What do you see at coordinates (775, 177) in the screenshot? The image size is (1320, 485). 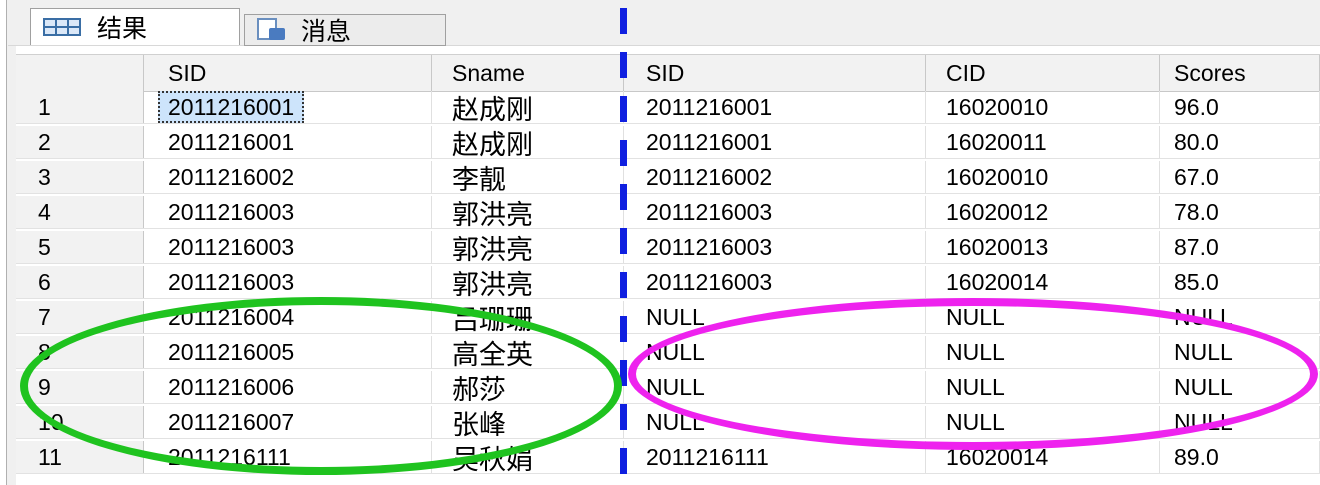 I see `cell-sid-2: 2011216002` at bounding box center [775, 177].